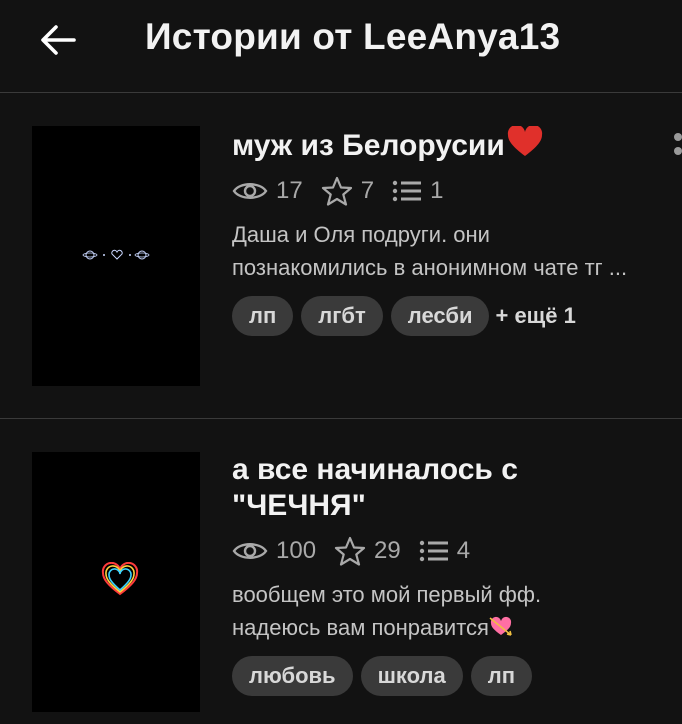  What do you see at coordinates (274, 551) in the screenshot?
I see `views-stat: 100` at bounding box center [274, 551].